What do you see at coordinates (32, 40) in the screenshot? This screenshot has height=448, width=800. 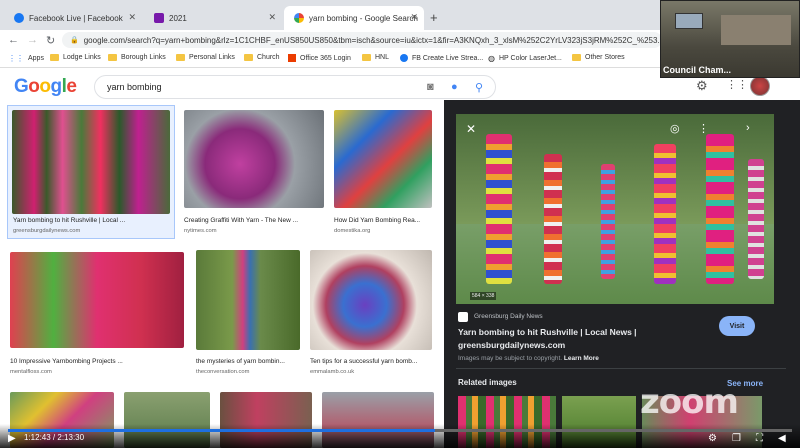 I see `forward-icon: →` at bounding box center [32, 40].